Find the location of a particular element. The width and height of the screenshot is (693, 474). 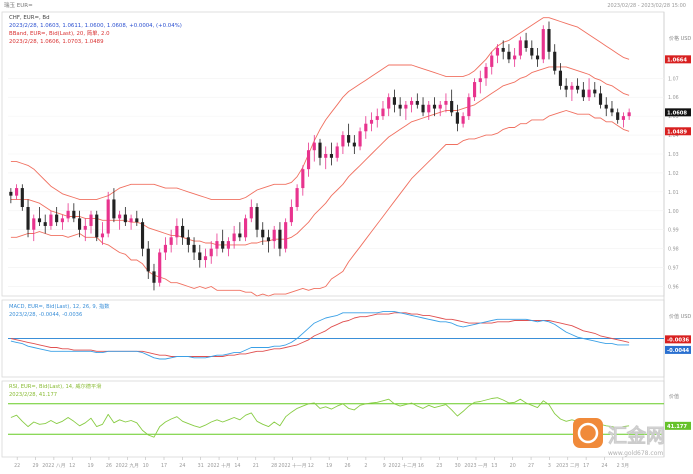

x-tick-label: 30 is located at coordinates (458, 466).